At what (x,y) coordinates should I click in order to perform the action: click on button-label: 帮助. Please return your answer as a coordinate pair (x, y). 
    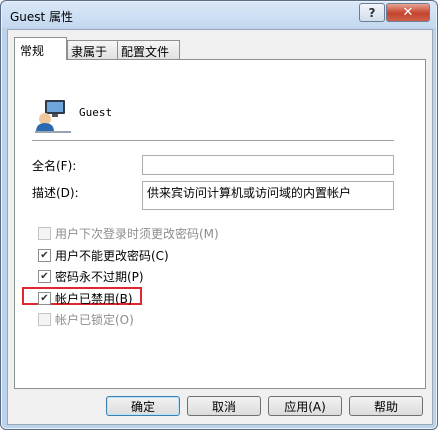
    Looking at the image, I should click on (385, 406).